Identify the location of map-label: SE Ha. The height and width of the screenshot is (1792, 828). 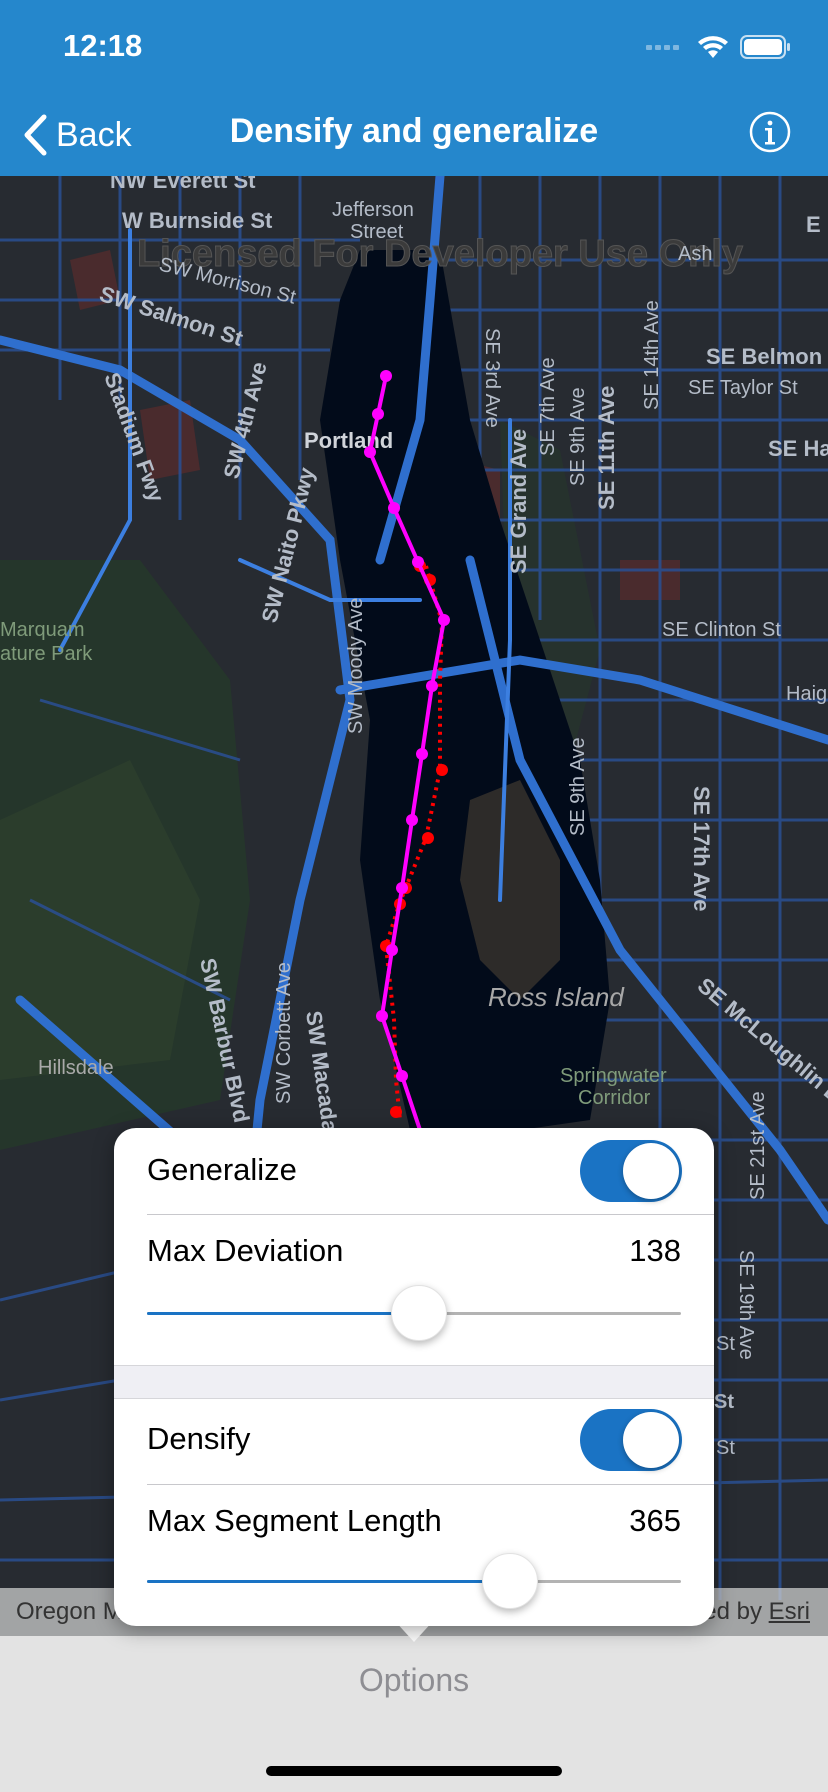
(798, 448).